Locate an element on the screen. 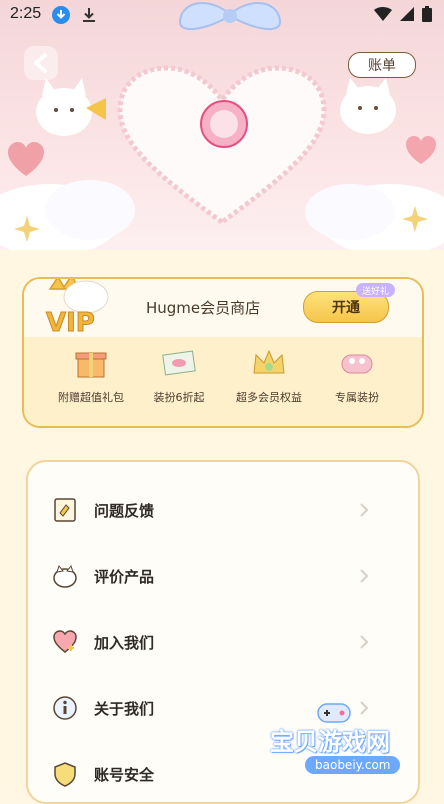 Image resolution: width=444 pixels, height=804 pixels. perk-label: 超多会员权益 is located at coordinates (269, 397).